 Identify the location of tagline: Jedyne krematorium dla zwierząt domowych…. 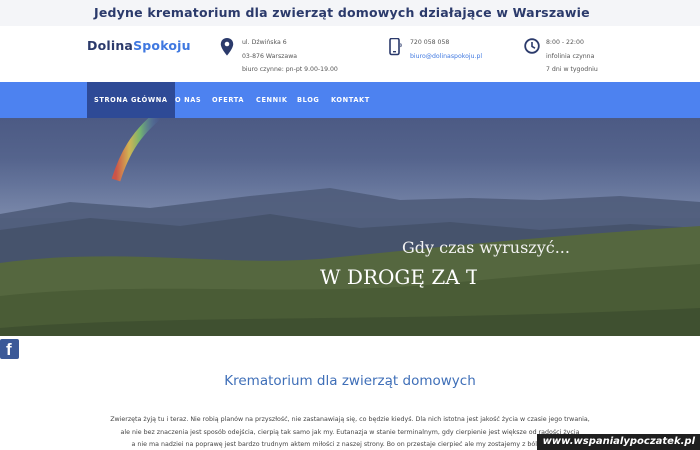
(342, 12).